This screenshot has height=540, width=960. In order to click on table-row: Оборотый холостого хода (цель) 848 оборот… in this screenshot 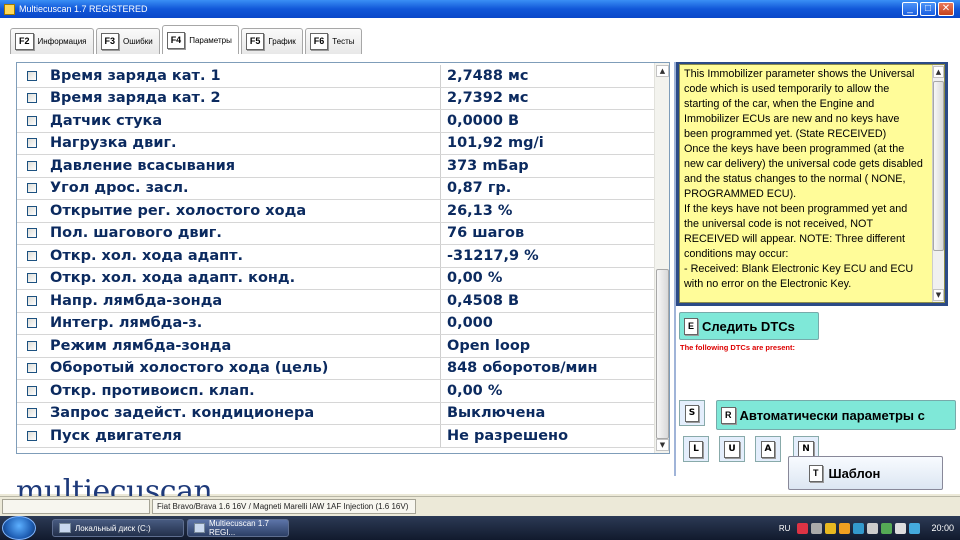, I will do `click(336, 368)`.